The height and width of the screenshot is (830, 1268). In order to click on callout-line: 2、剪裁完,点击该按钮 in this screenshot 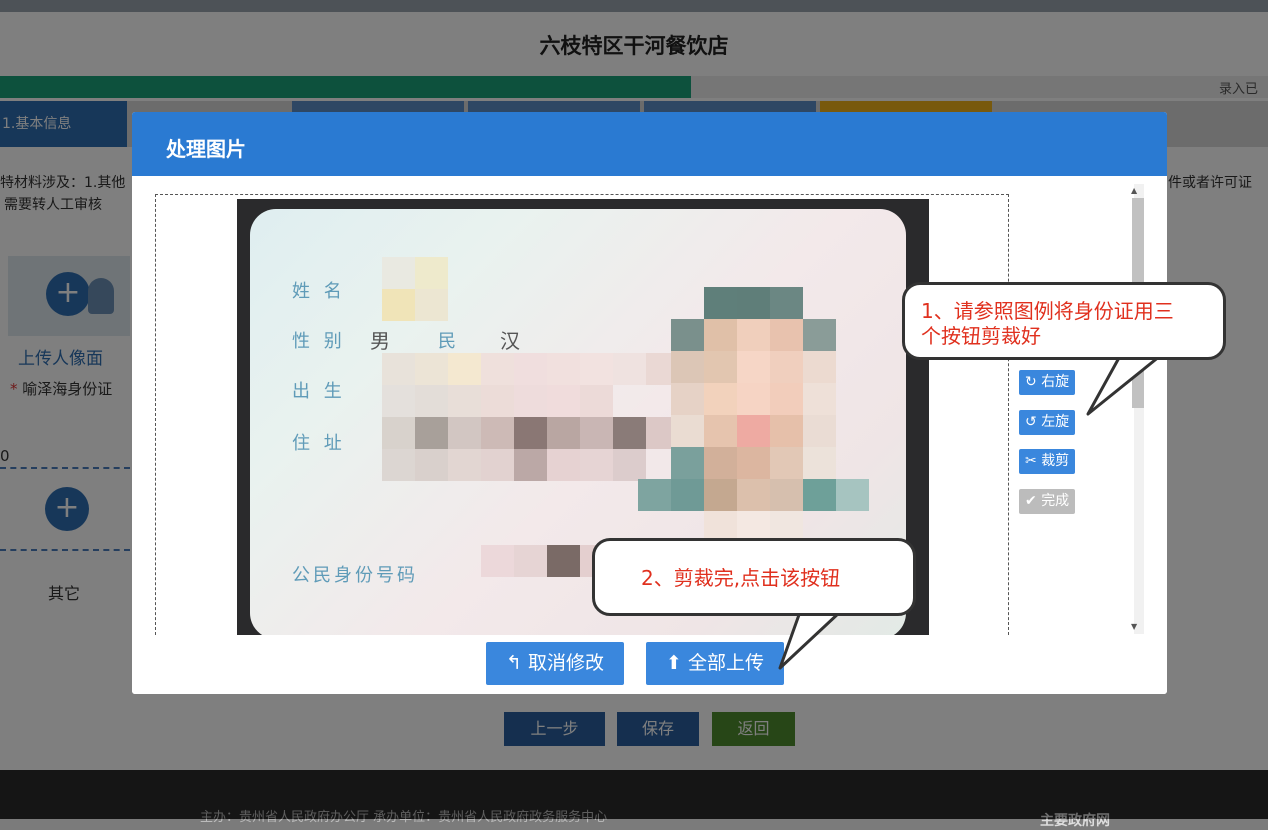, I will do `click(741, 578)`.